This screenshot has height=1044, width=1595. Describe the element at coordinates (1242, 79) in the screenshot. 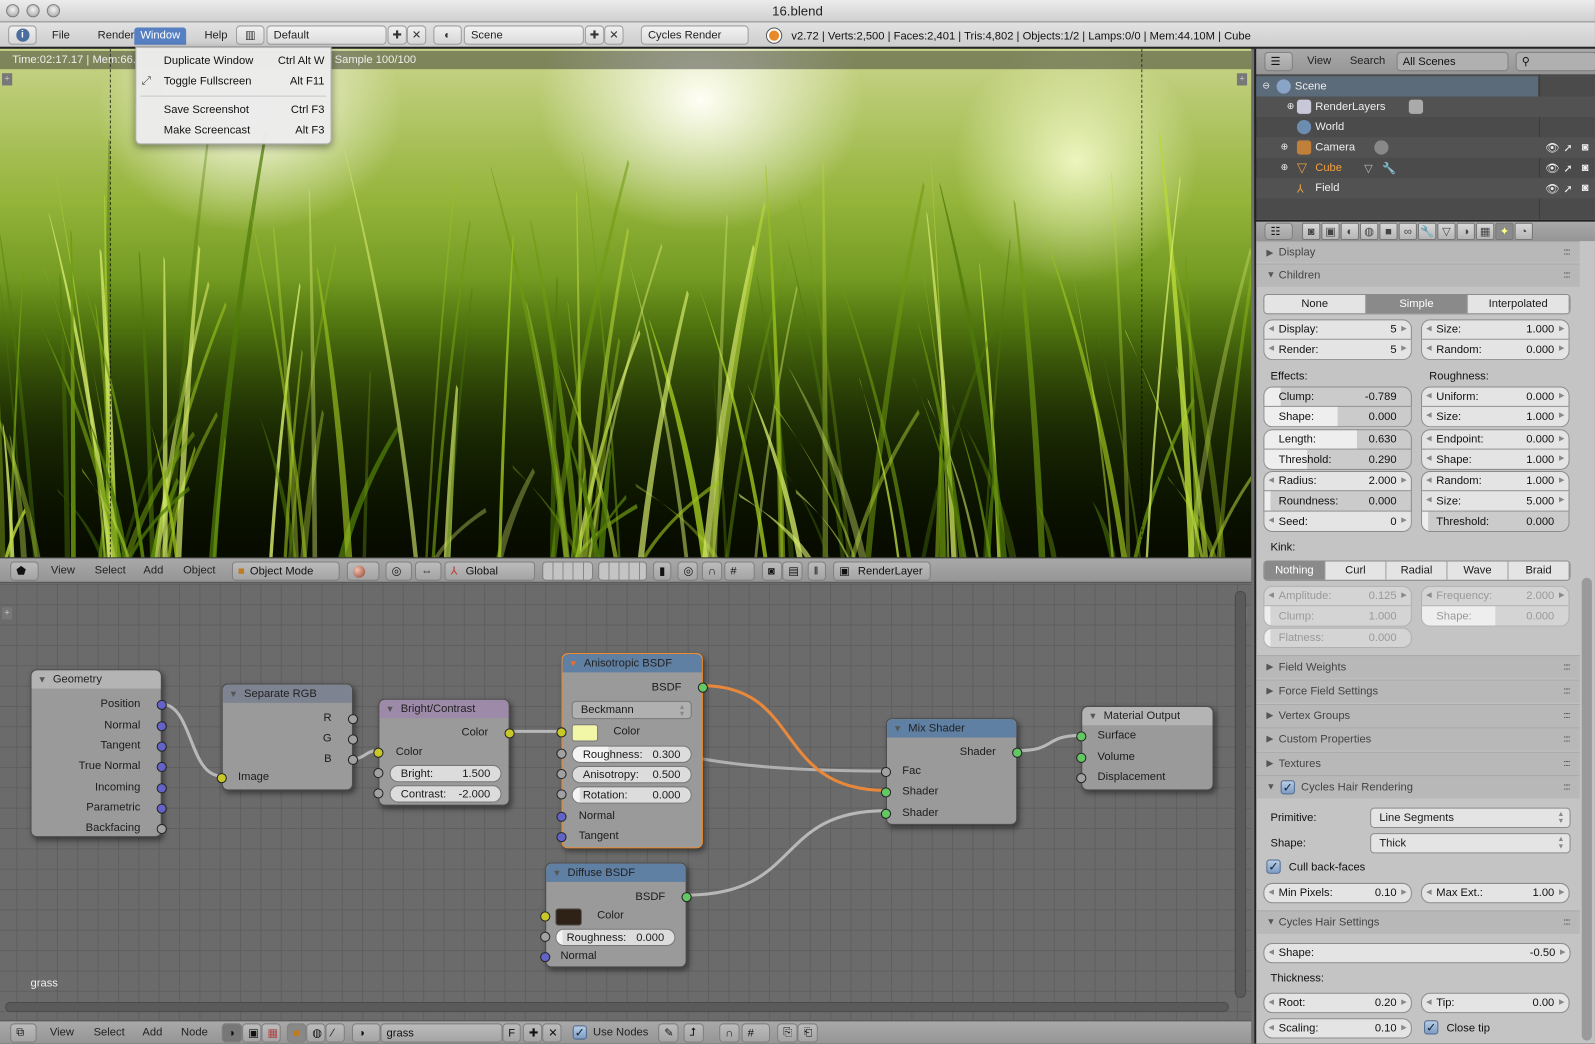

I see `properties-toggle-icon: +` at that location.